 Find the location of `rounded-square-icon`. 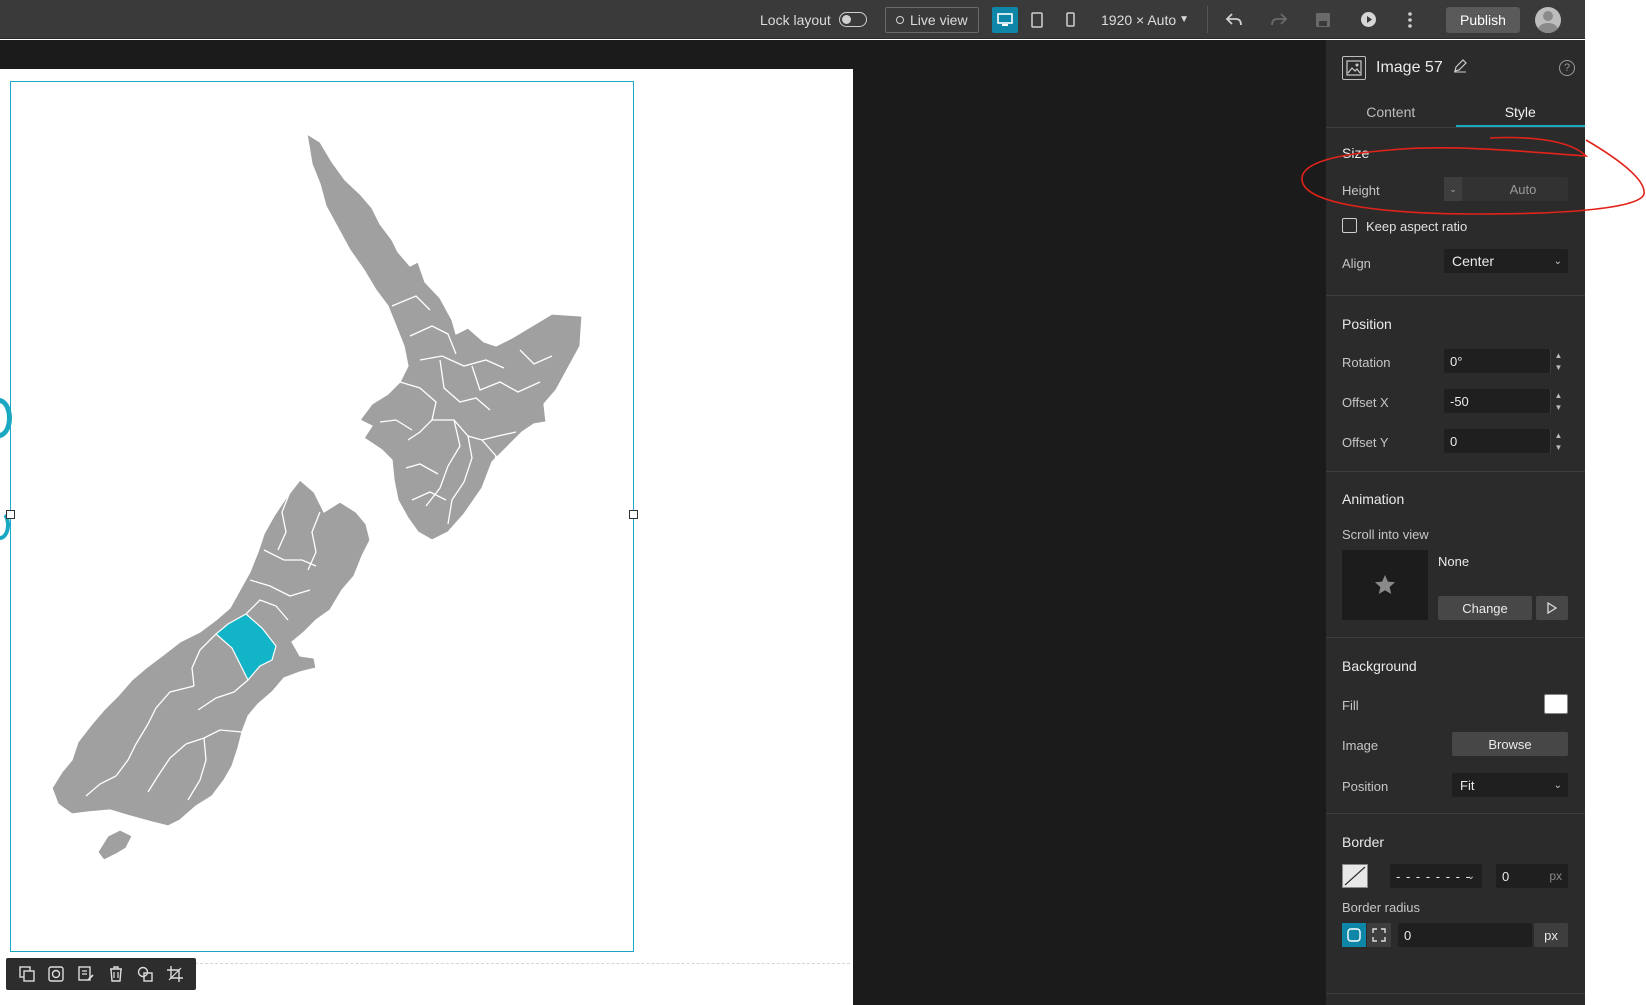

rounded-square-icon is located at coordinates (1354, 935).